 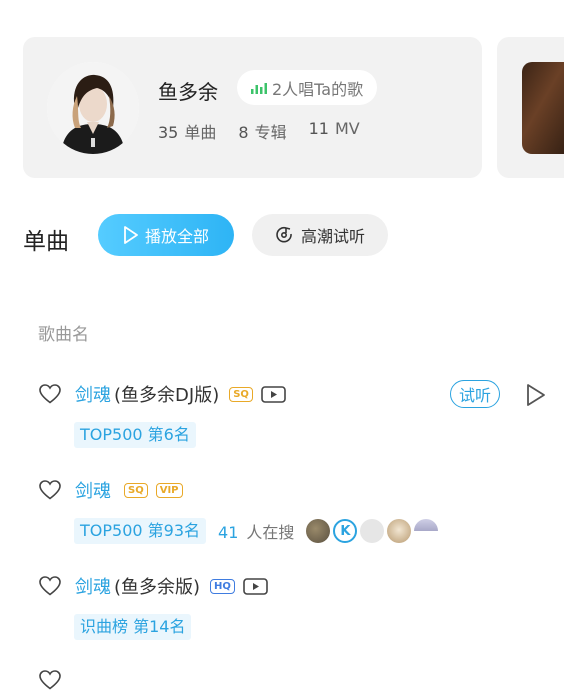 I want to click on song-version: (鱼多余版), so click(x=157, y=587).